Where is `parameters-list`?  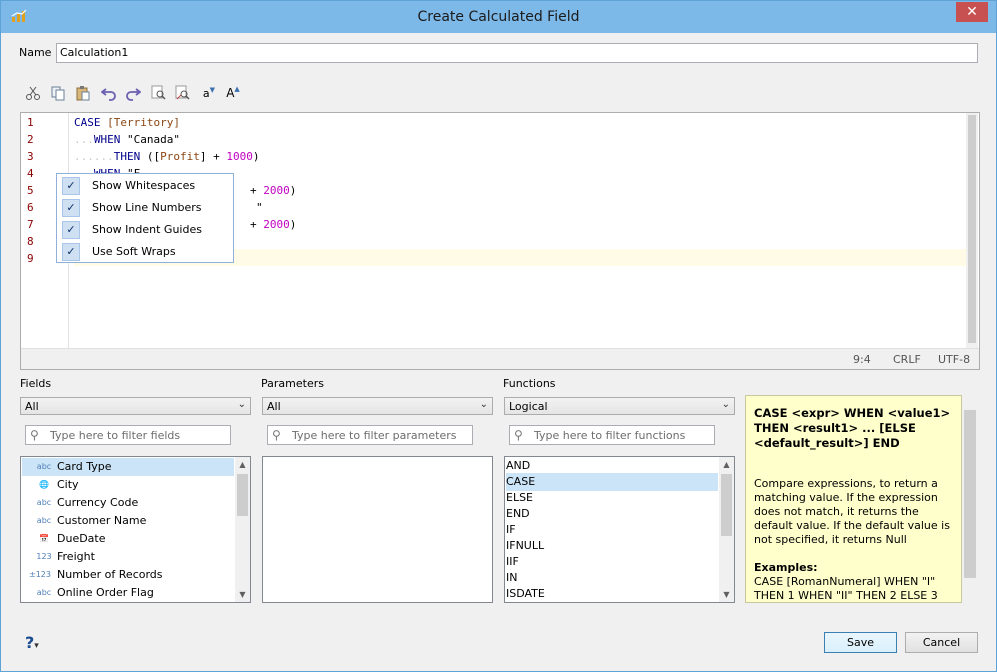
parameters-list is located at coordinates (377, 529).